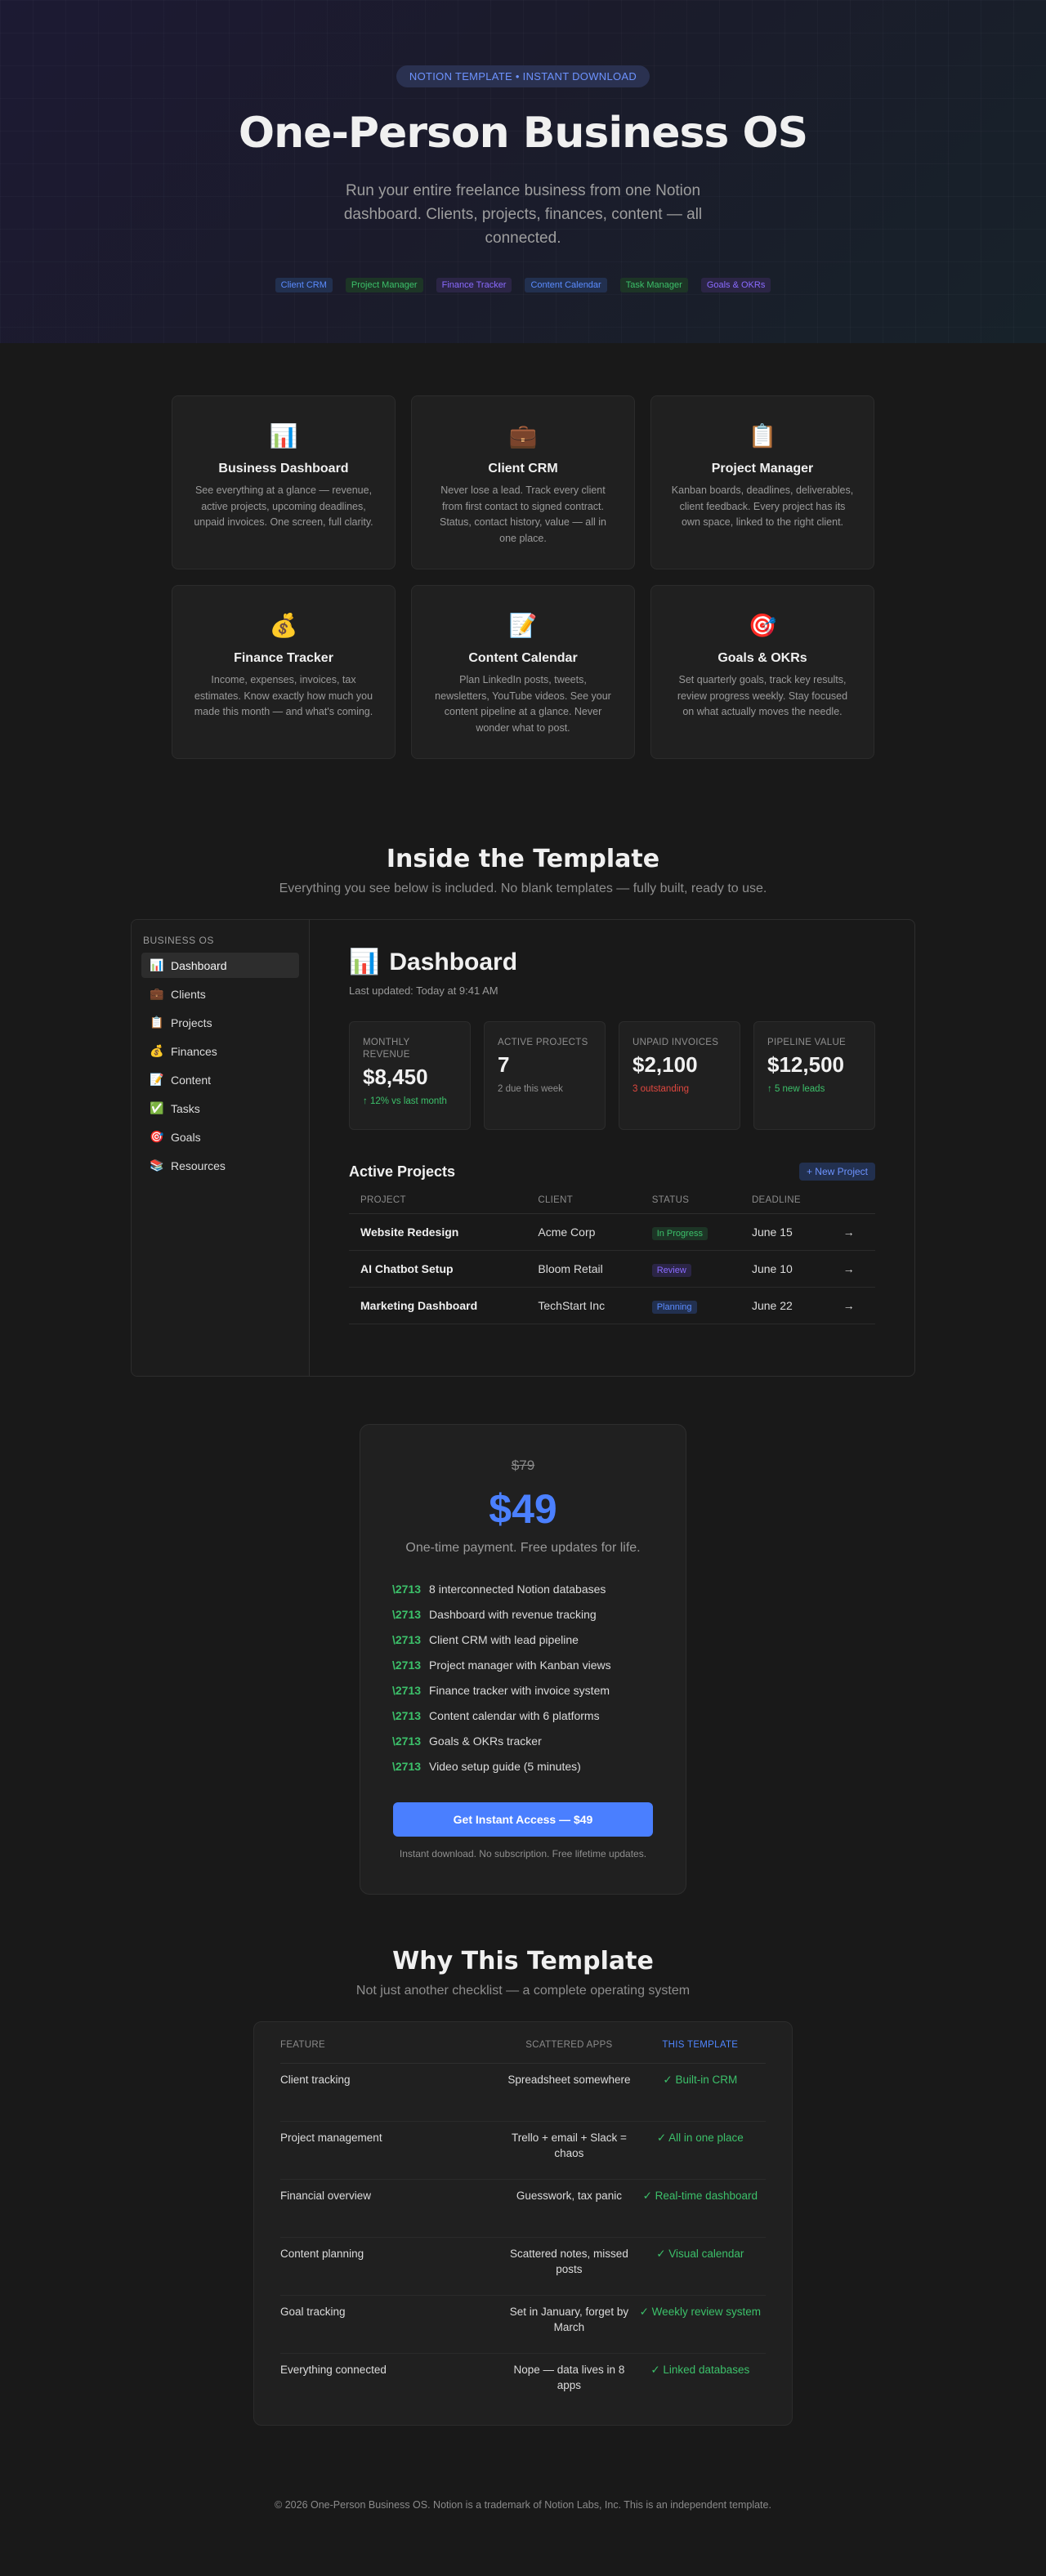 The height and width of the screenshot is (2576, 1046). Describe the element at coordinates (504, 1640) in the screenshot. I see `list-item-label: Client CRM with lead pipeline` at that location.